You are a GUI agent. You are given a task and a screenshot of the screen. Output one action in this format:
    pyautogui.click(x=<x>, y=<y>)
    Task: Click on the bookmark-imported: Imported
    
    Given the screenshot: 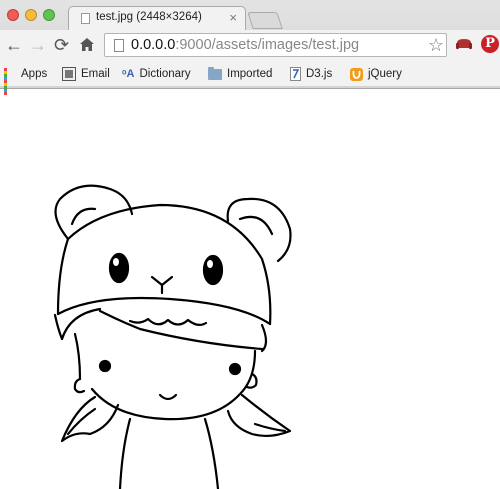 What is the action you would take?
    pyautogui.click(x=240, y=74)
    